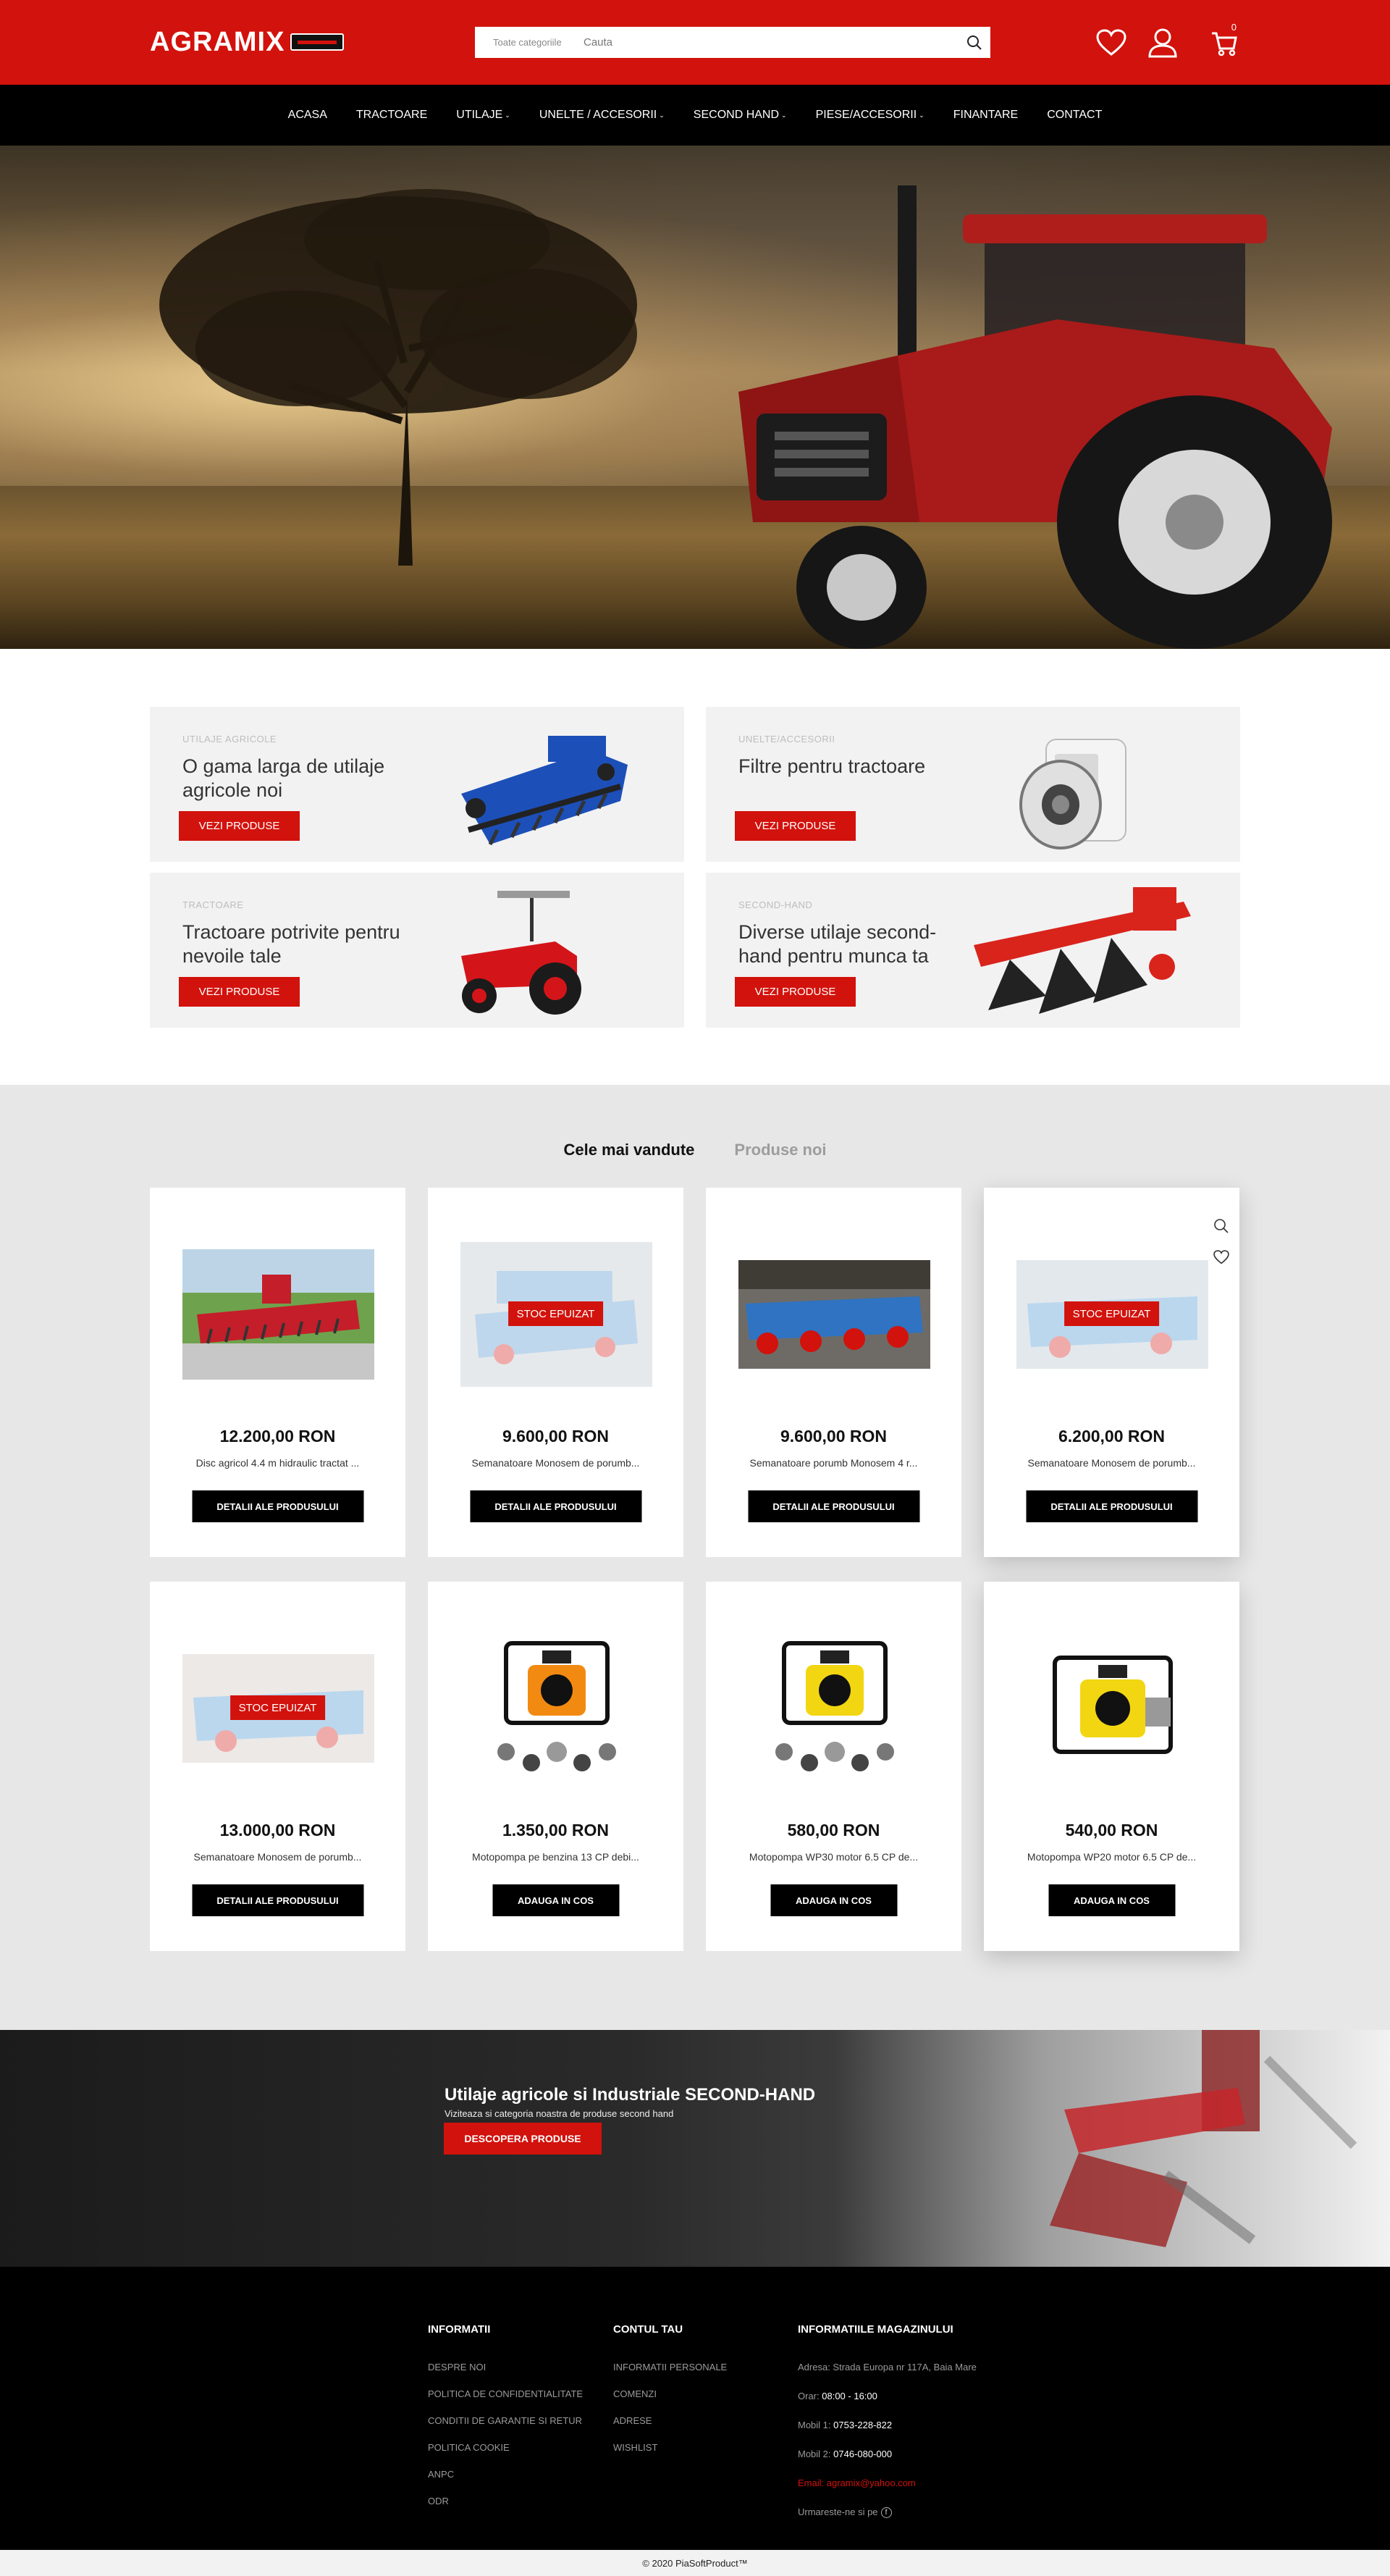 The image size is (1390, 2576). Describe the element at coordinates (1163, 42) in the screenshot. I see `account-button` at that location.